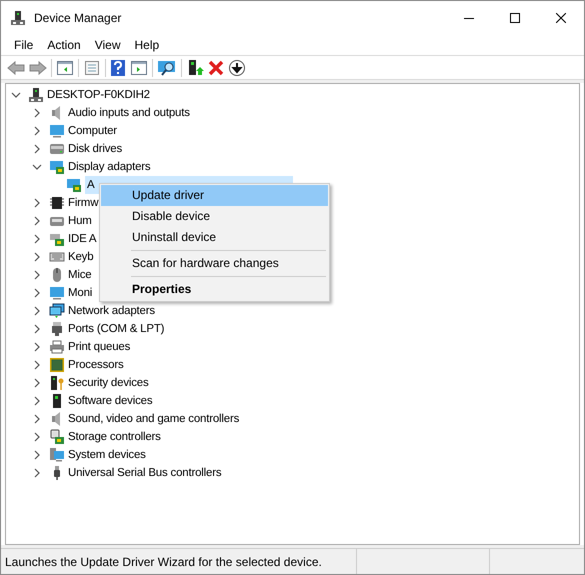 This screenshot has width=585, height=575. Describe the element at coordinates (38, 67) in the screenshot. I see `forward-arrow-icon` at that location.